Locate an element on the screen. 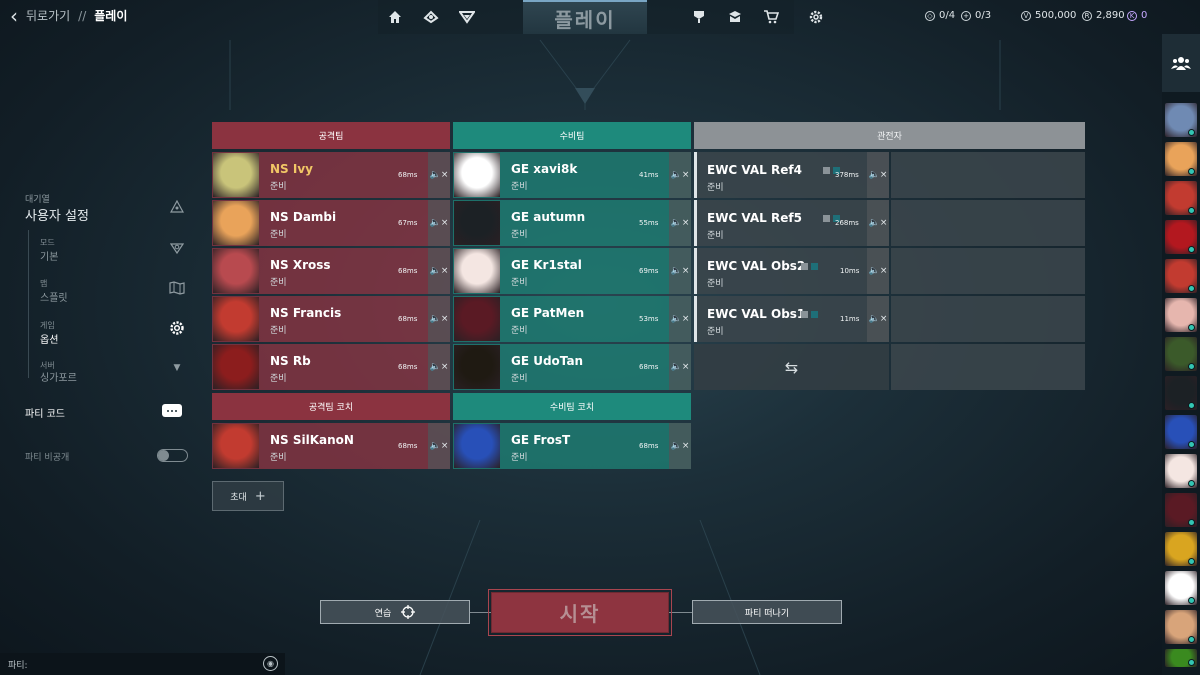 This screenshot has width=1200, height=675. collection-icon is located at coordinates (735, 17).